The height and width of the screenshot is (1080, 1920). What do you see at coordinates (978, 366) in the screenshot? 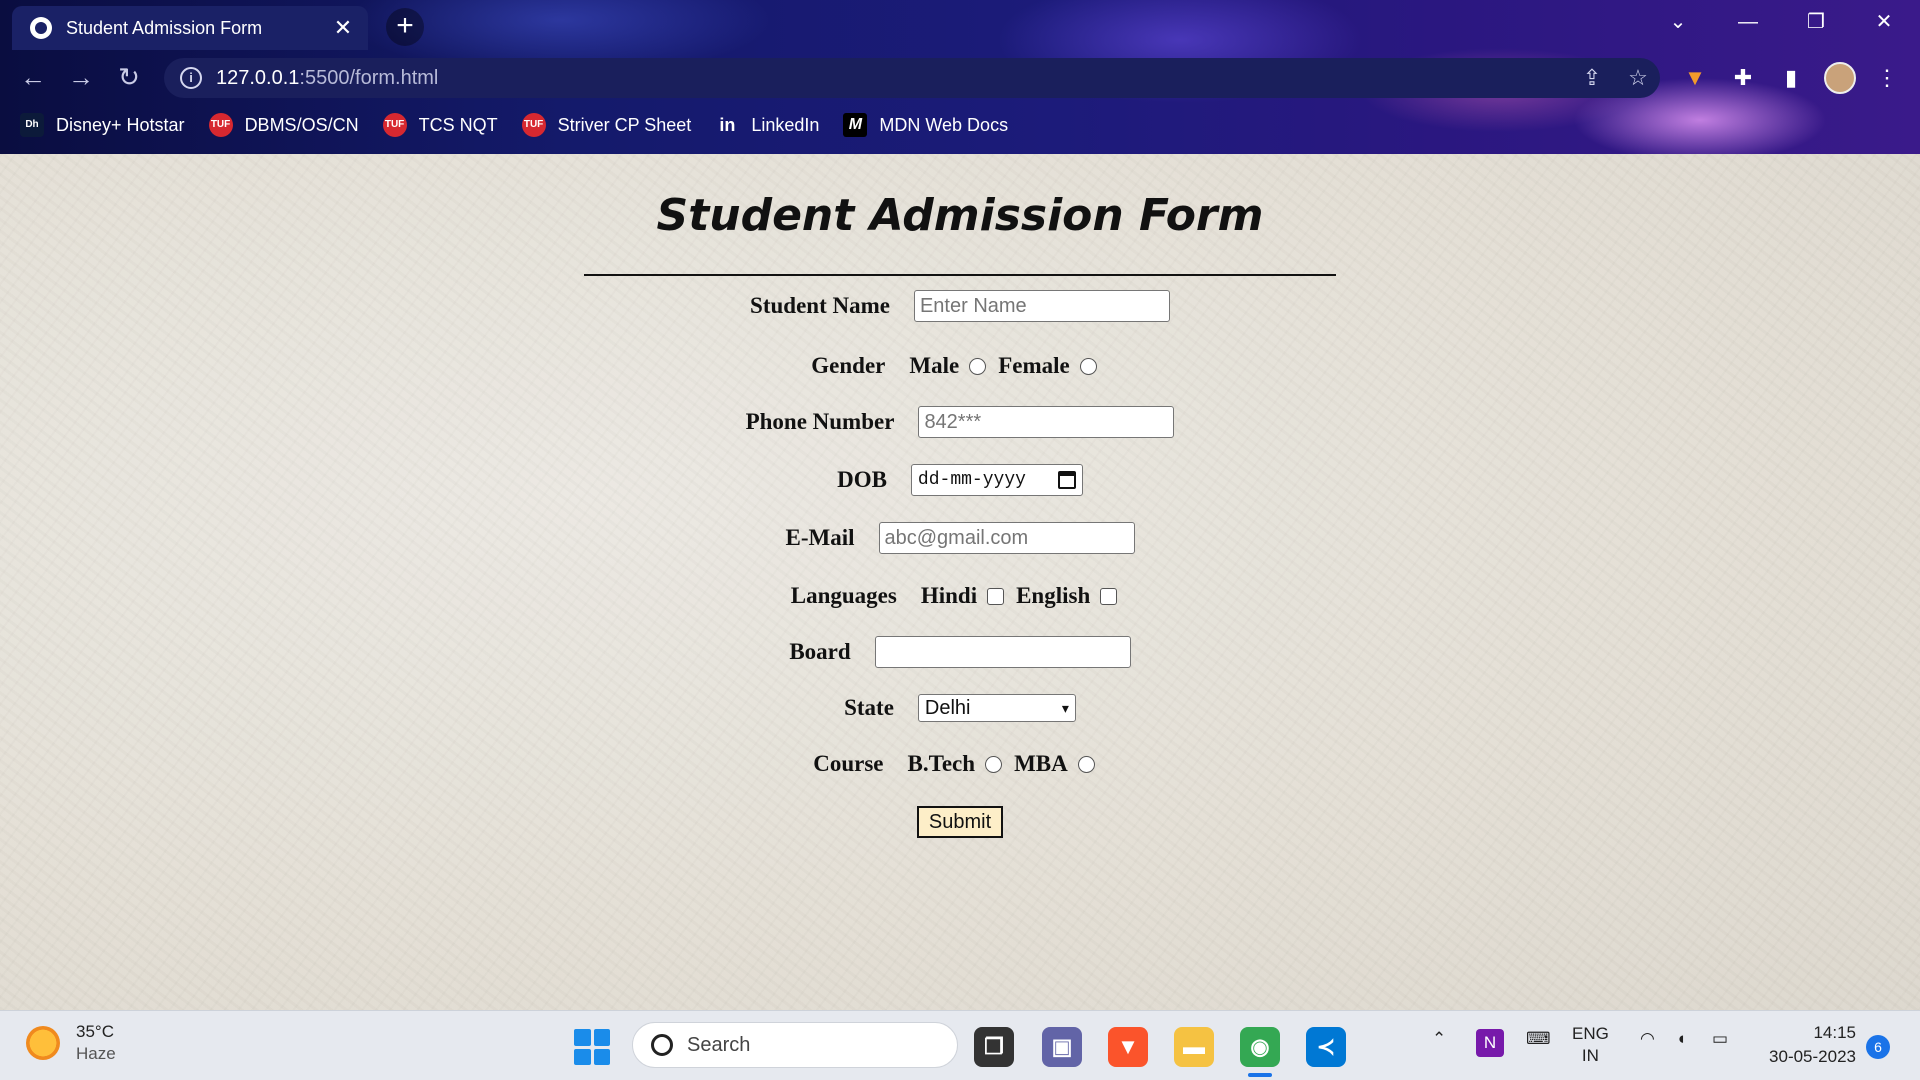
I see `gender-male-radio` at bounding box center [978, 366].